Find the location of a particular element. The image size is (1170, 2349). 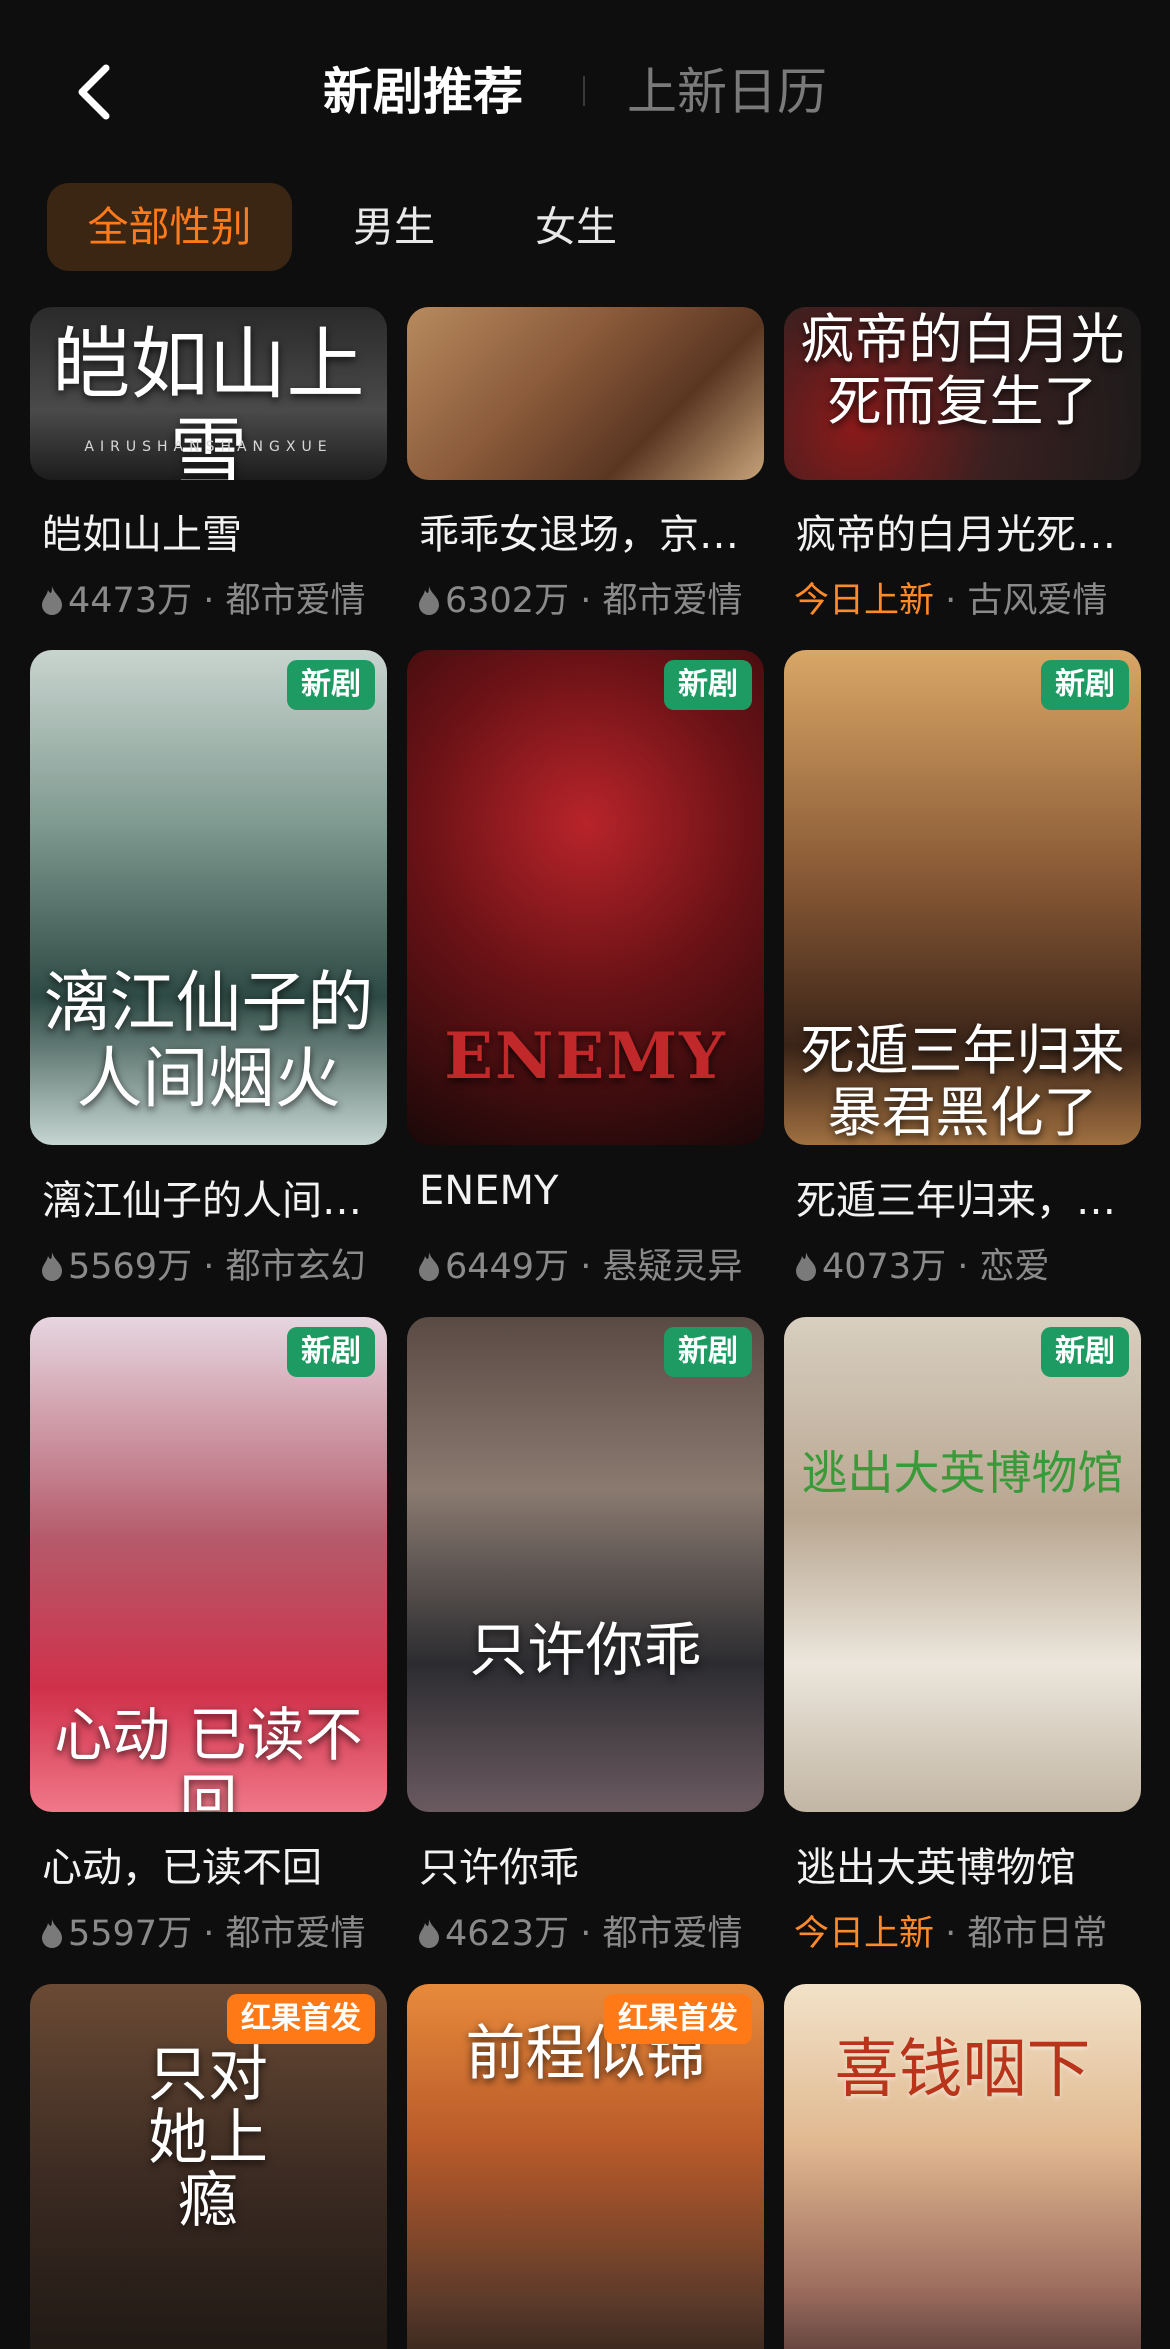

drama-title: 只许你乖 is located at coordinates (499, 1868).